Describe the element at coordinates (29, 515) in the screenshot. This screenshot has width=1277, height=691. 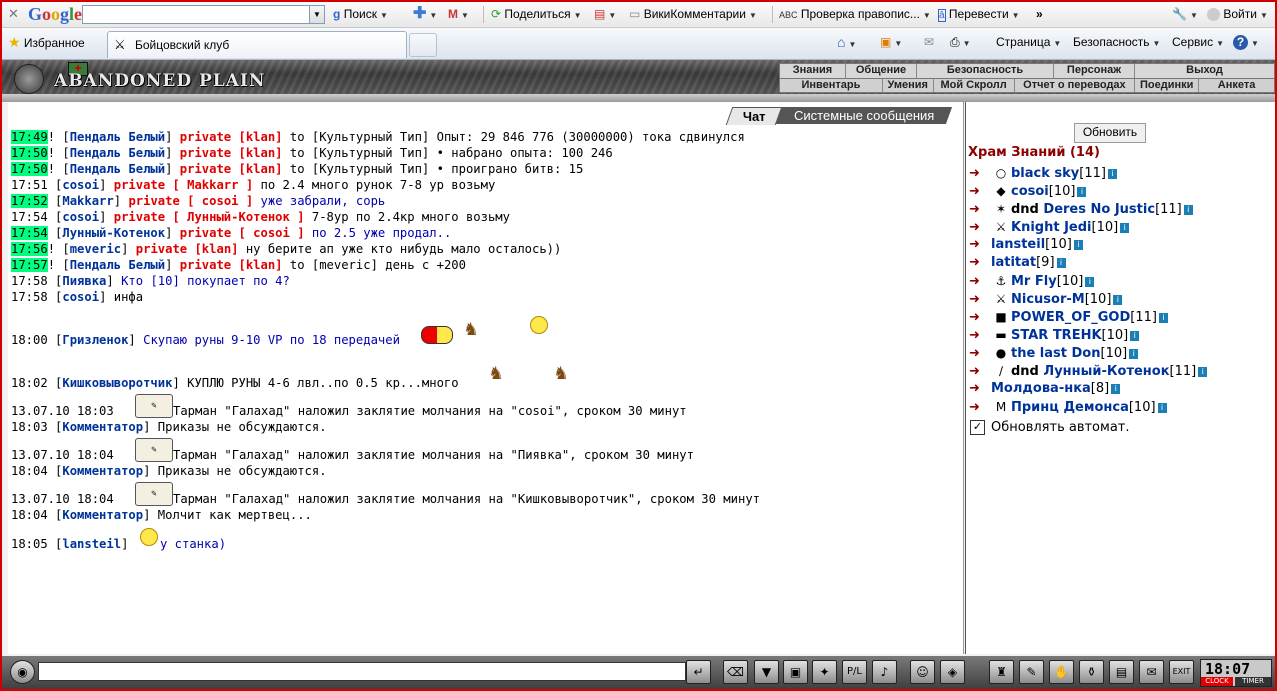
I see `message-time: 18:04` at that location.